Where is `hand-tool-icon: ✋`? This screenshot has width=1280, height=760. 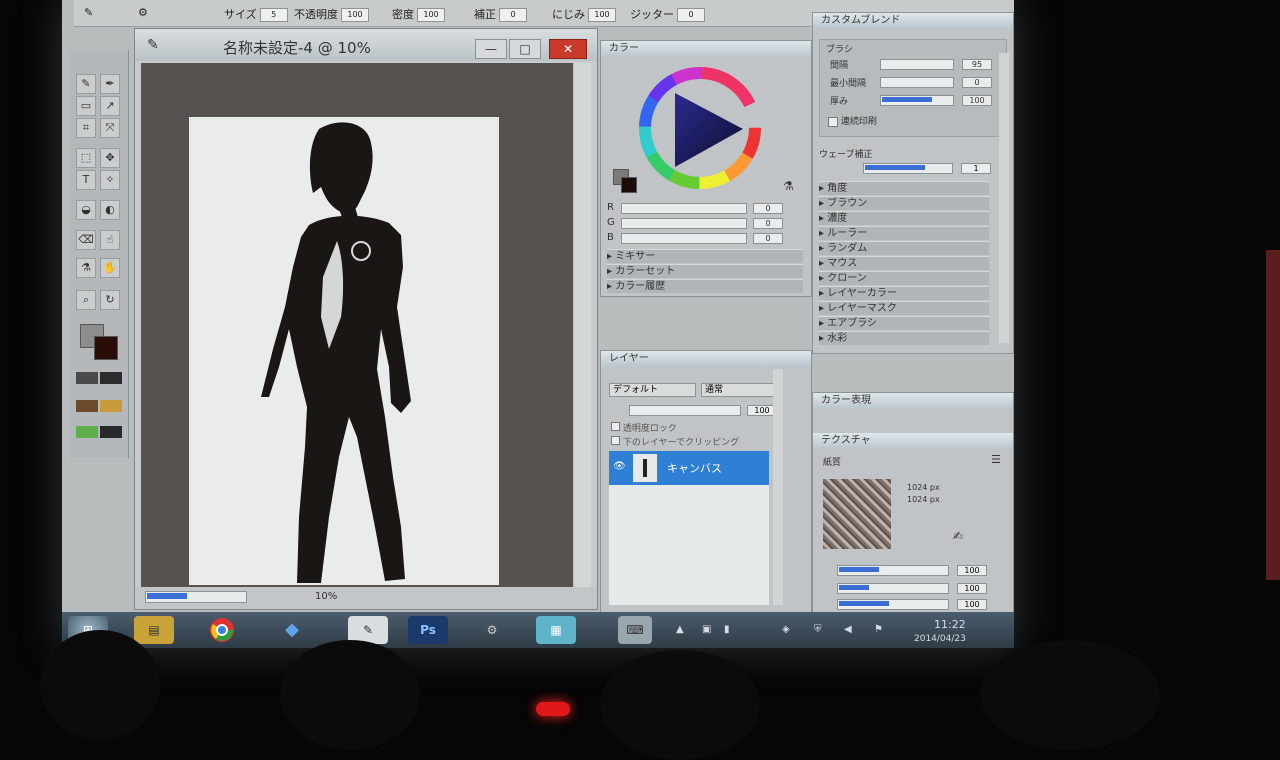 hand-tool-icon: ✋ is located at coordinates (110, 268).